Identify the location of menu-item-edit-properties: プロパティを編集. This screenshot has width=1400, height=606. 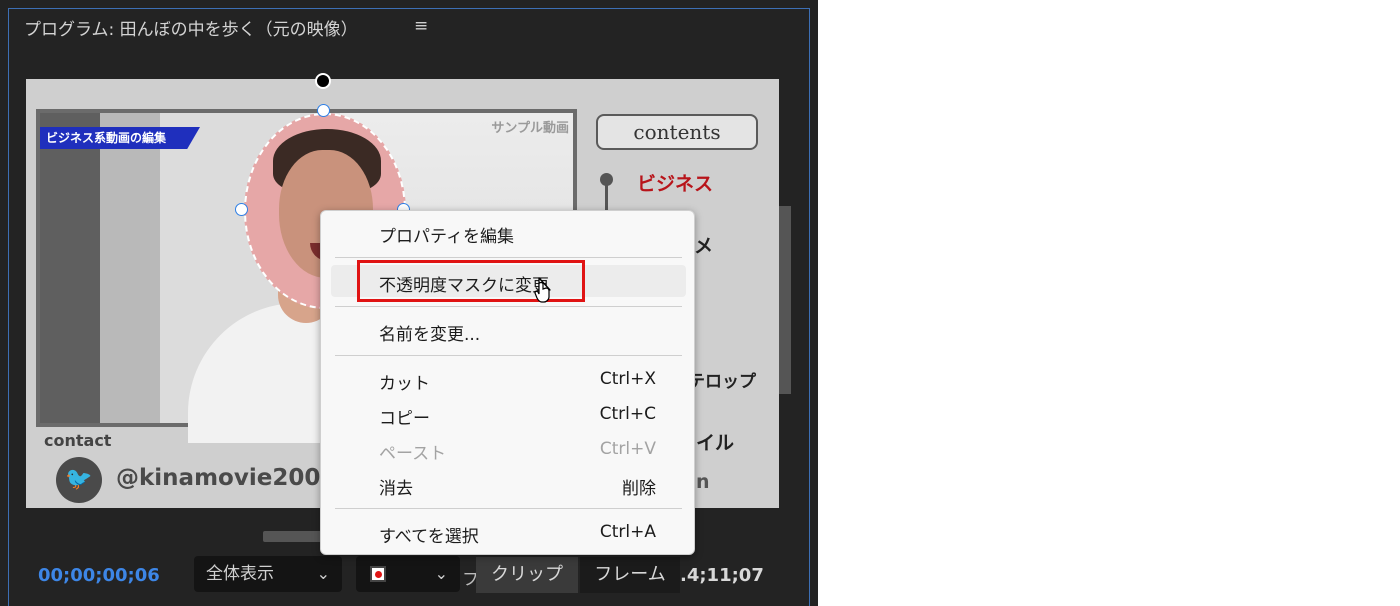
(508, 232).